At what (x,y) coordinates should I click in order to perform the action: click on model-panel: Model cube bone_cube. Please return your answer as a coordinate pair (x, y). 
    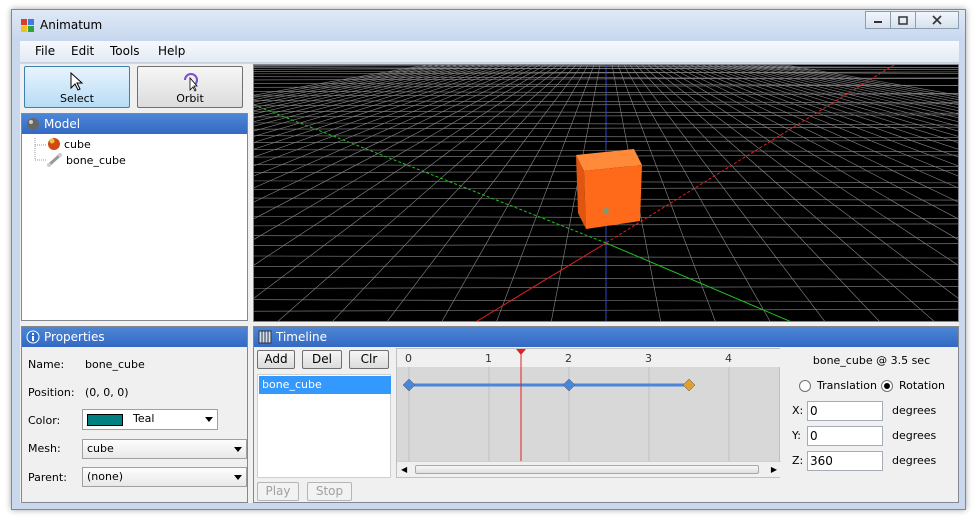
    Looking at the image, I should click on (134, 217).